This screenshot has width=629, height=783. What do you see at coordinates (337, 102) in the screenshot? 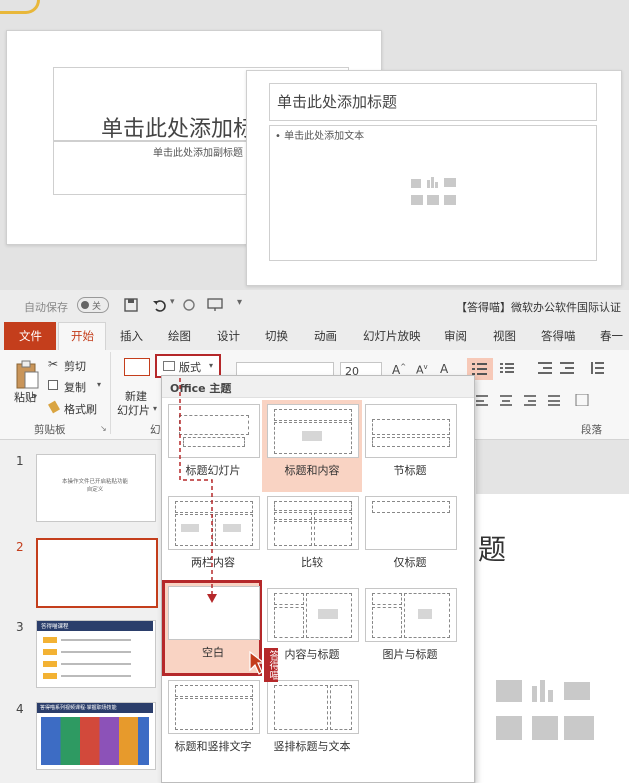
I see `title-placeholder-text: 单击此处添加标题` at bounding box center [337, 102].